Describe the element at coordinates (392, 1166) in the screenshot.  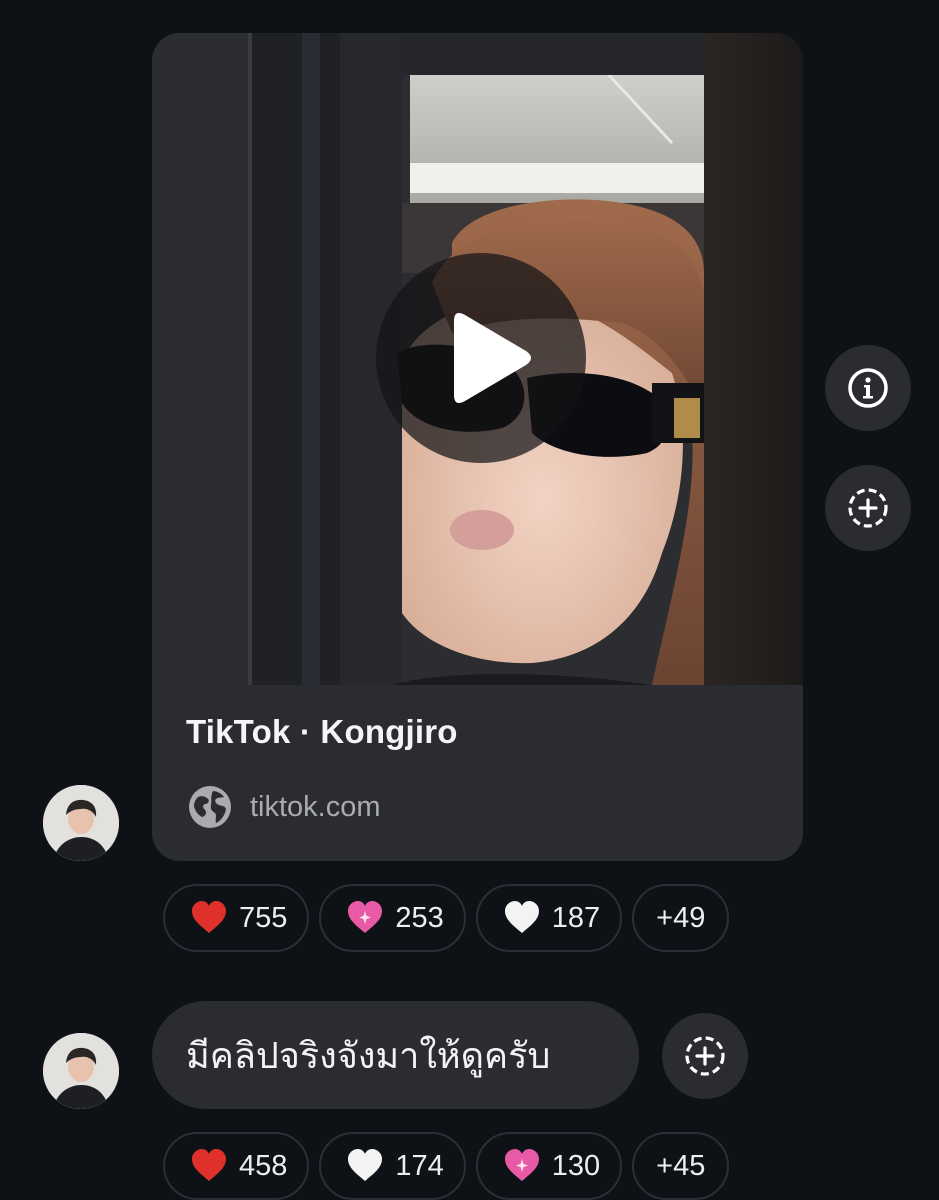
I see `reaction-pill: 174` at that location.